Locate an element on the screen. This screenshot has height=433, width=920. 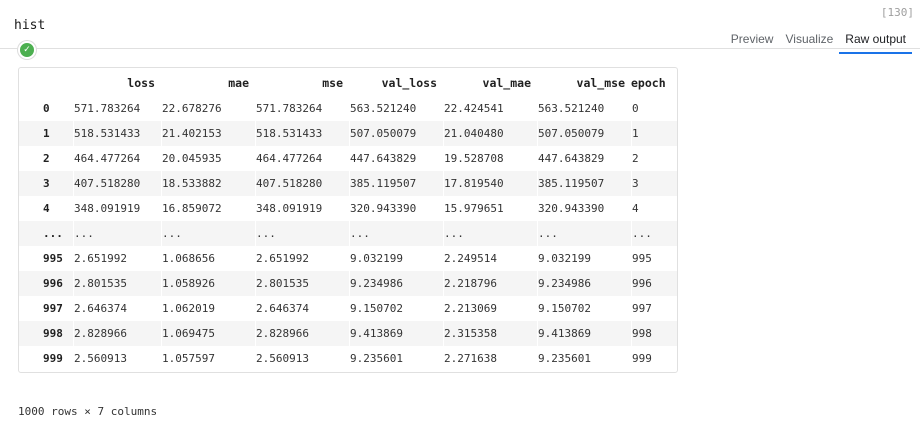
row-index: 4 is located at coordinates (46, 208).